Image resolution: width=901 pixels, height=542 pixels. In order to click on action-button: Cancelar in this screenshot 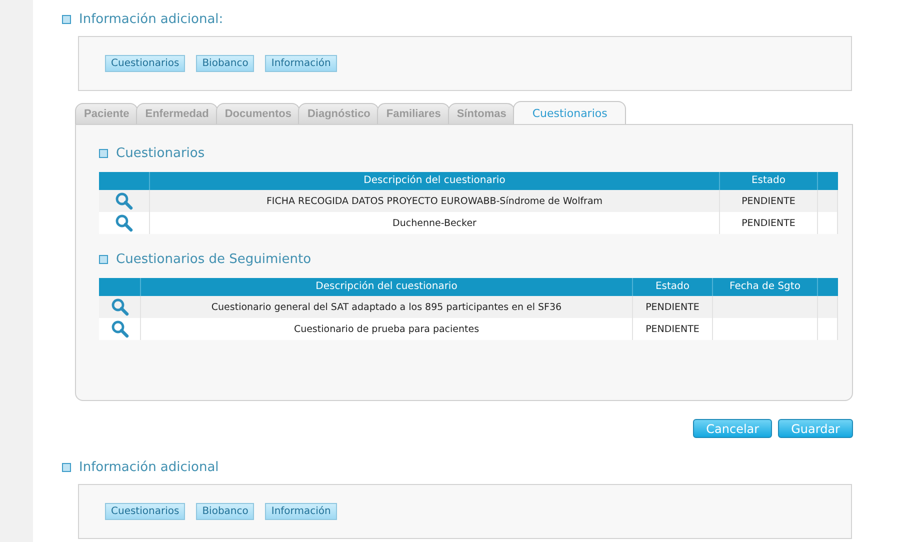, I will do `click(732, 428)`.